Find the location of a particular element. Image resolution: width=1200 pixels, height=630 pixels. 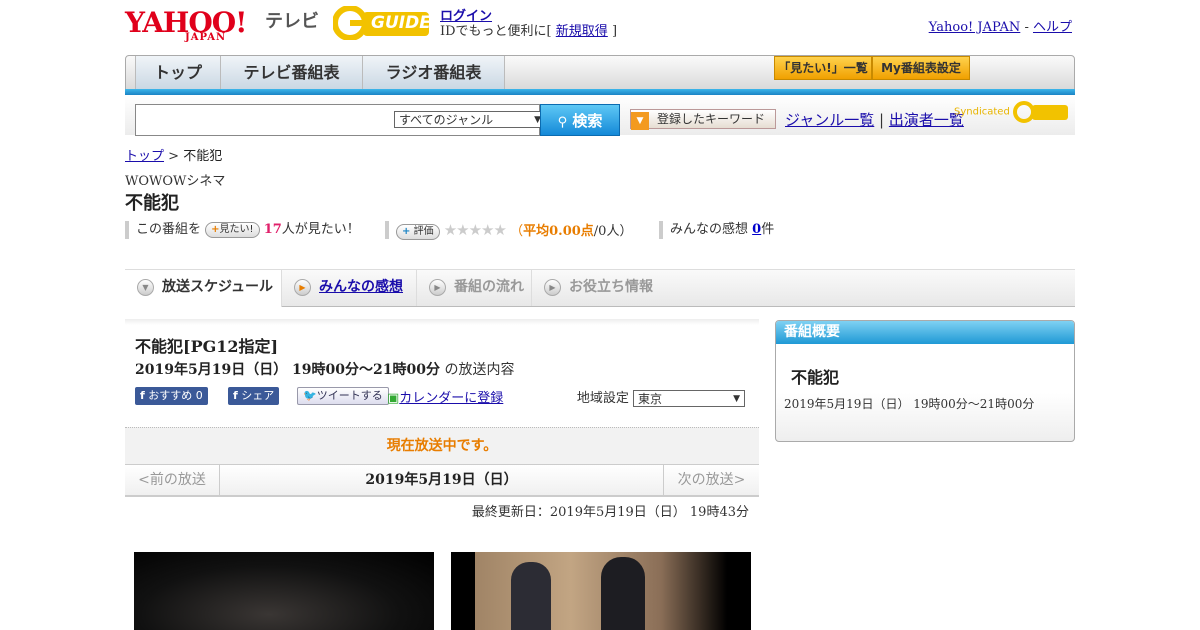

breadcrumb-current: 不能犯 is located at coordinates (203, 156).